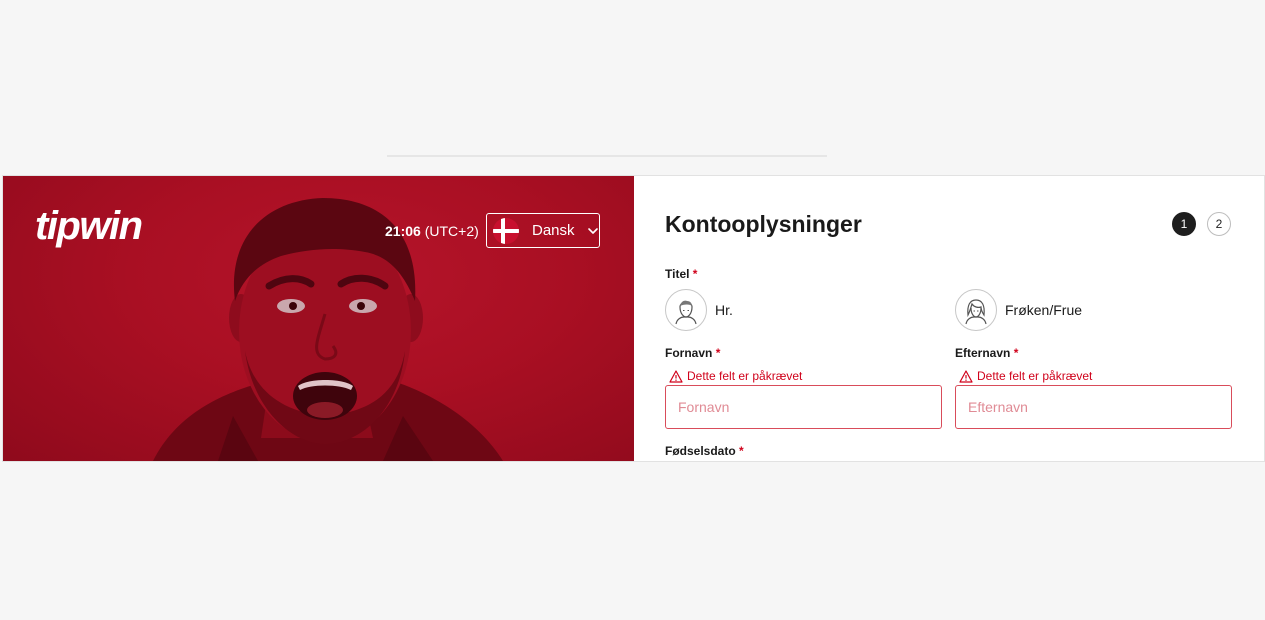 This screenshot has width=1265, height=620. I want to click on firstname-error-text: Dette felt er påkrævet, so click(745, 376).